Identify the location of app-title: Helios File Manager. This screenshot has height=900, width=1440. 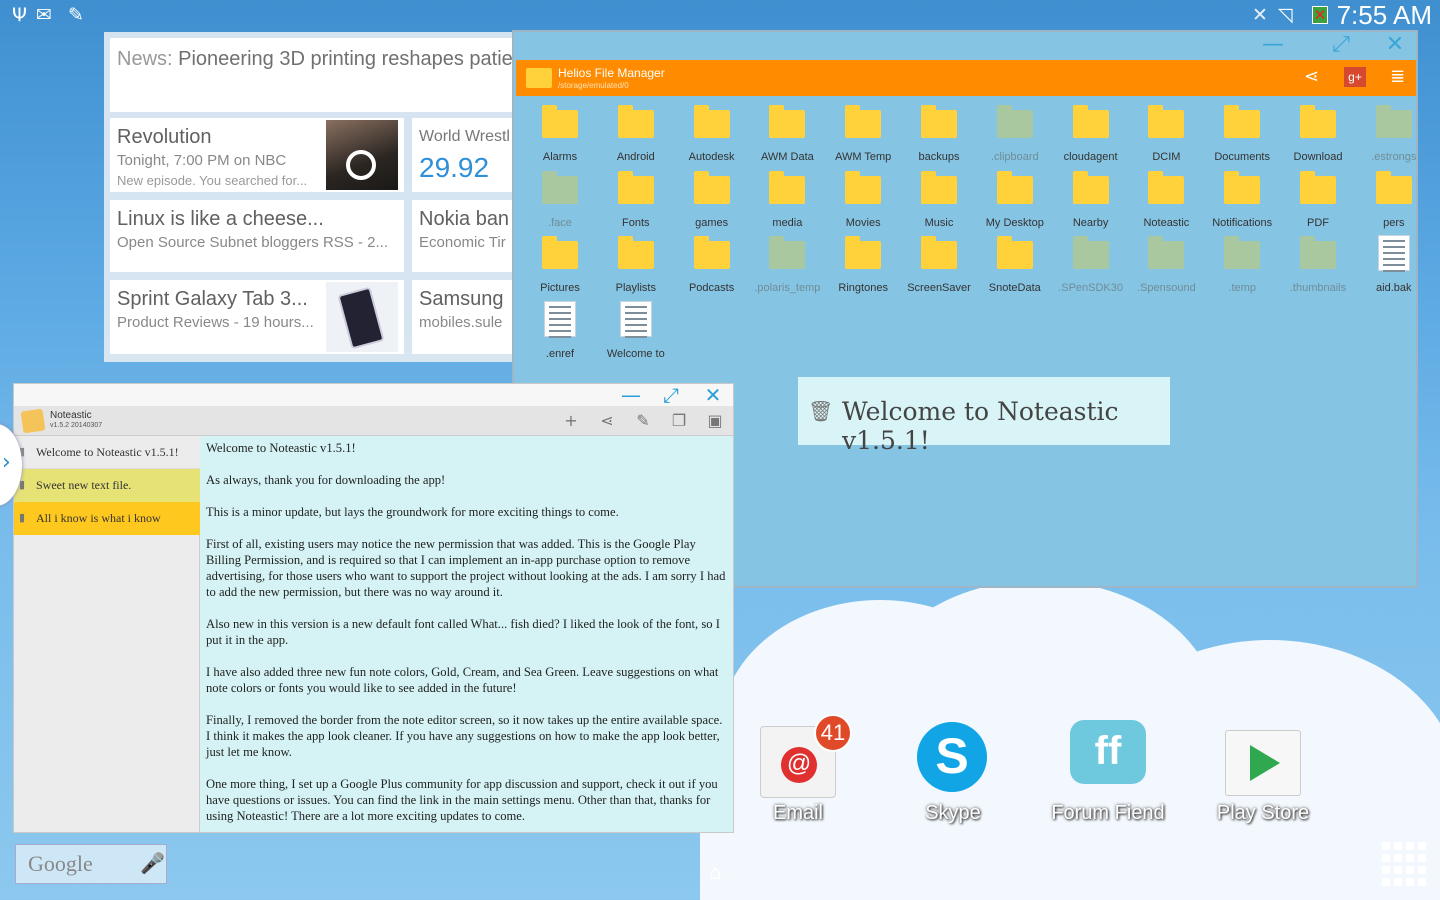
(611, 73).